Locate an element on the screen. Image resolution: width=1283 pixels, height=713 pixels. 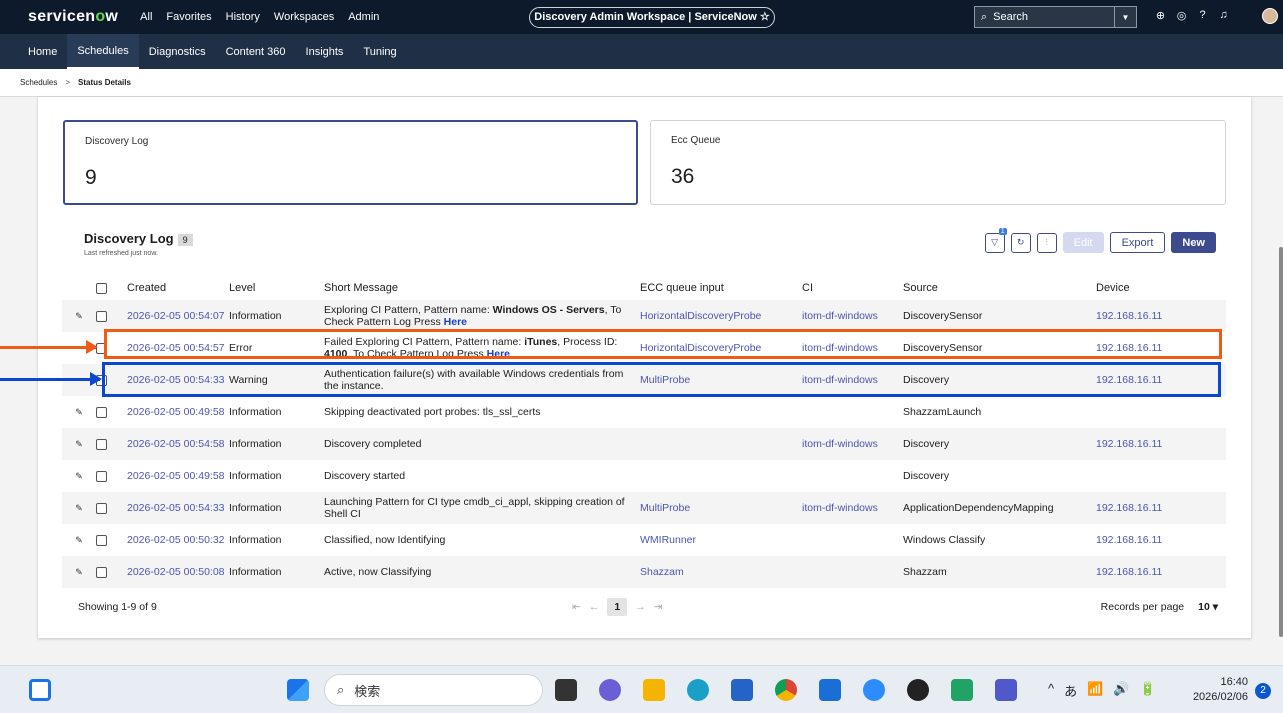
created-link: 2026-02-05 00:54:58 is located at coordinates (176, 444).